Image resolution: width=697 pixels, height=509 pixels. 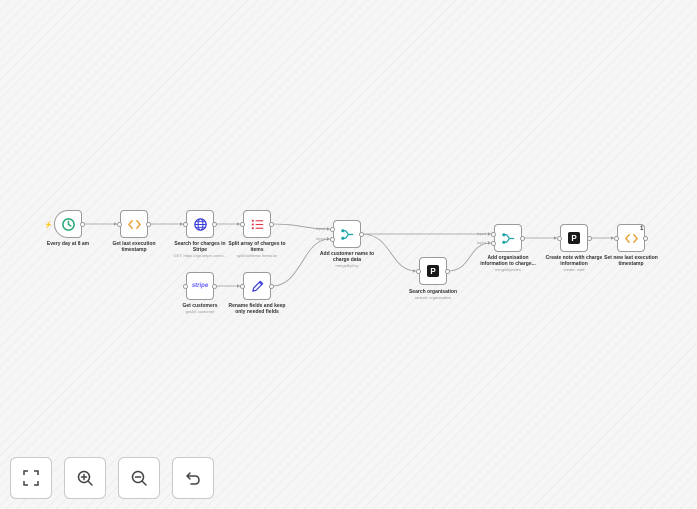 I want to click on zoom-in-button, so click(x=85, y=478).